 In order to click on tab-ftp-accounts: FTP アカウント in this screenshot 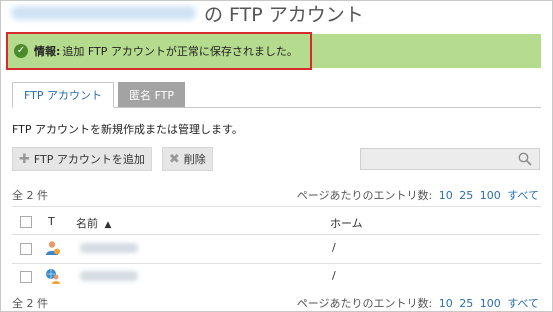, I will do `click(63, 95)`.